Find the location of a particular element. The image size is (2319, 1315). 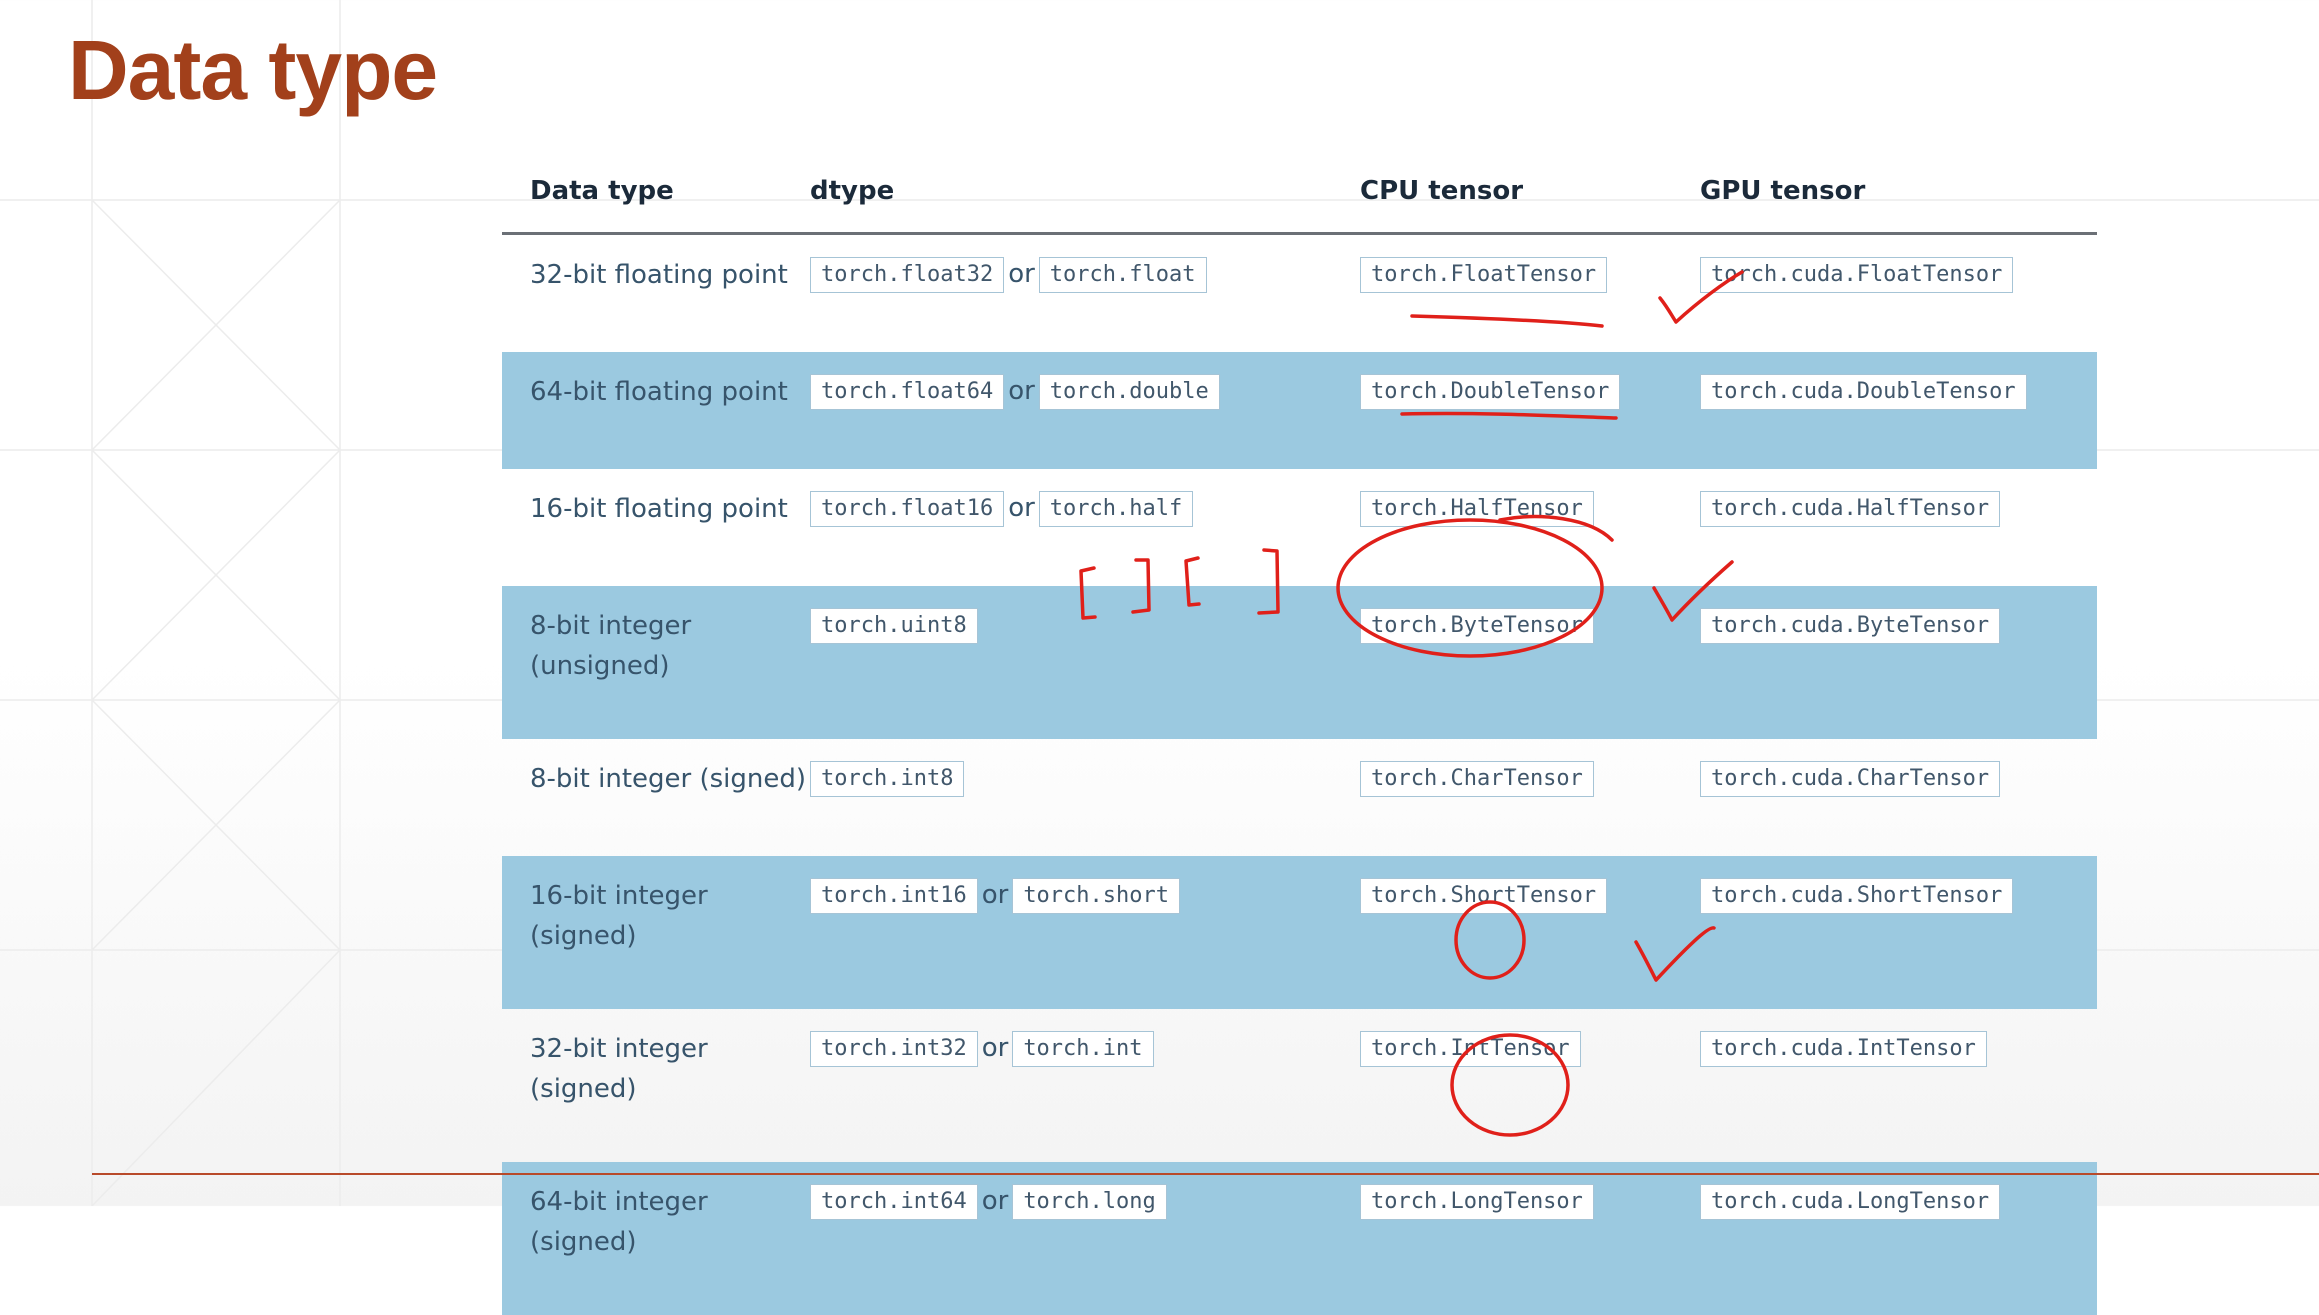

dtype-alias-code: torch.half is located at coordinates (1116, 509).